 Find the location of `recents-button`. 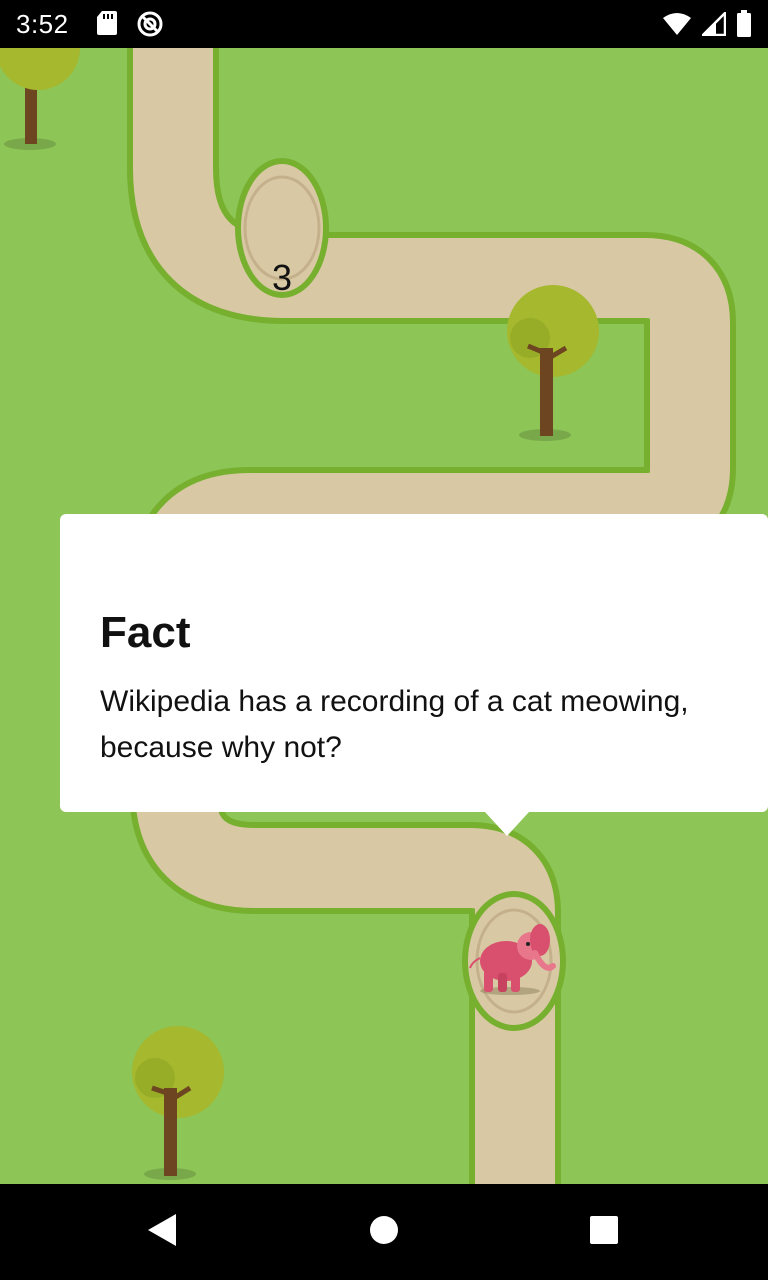

recents-button is located at coordinates (604, 1232).